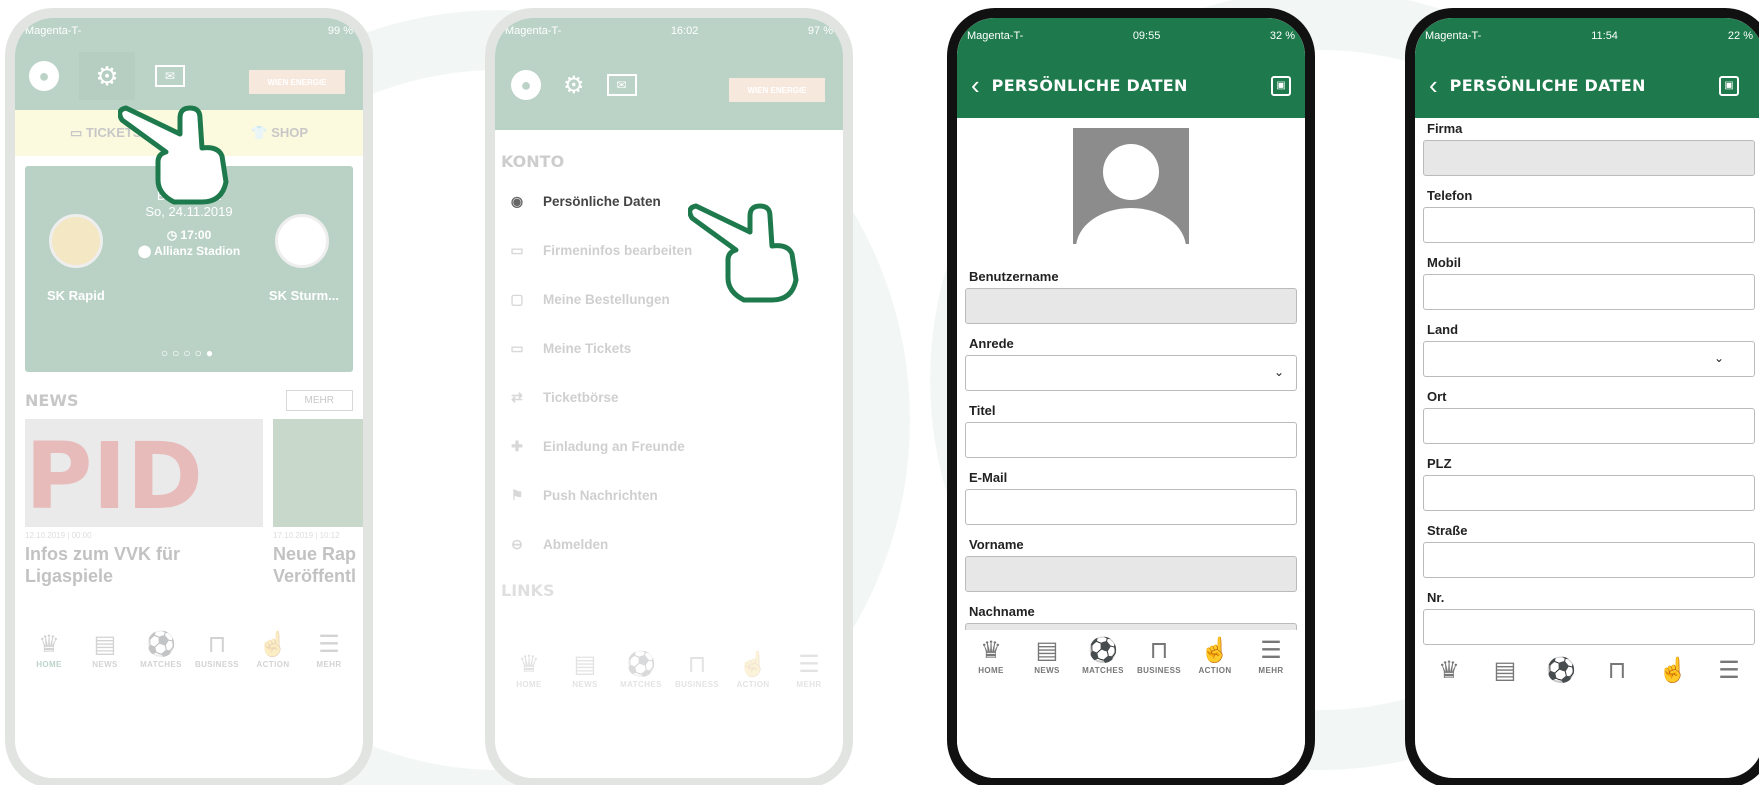 The image size is (1759, 785). What do you see at coordinates (1131, 186) in the screenshot?
I see `avatar-placeholder` at bounding box center [1131, 186].